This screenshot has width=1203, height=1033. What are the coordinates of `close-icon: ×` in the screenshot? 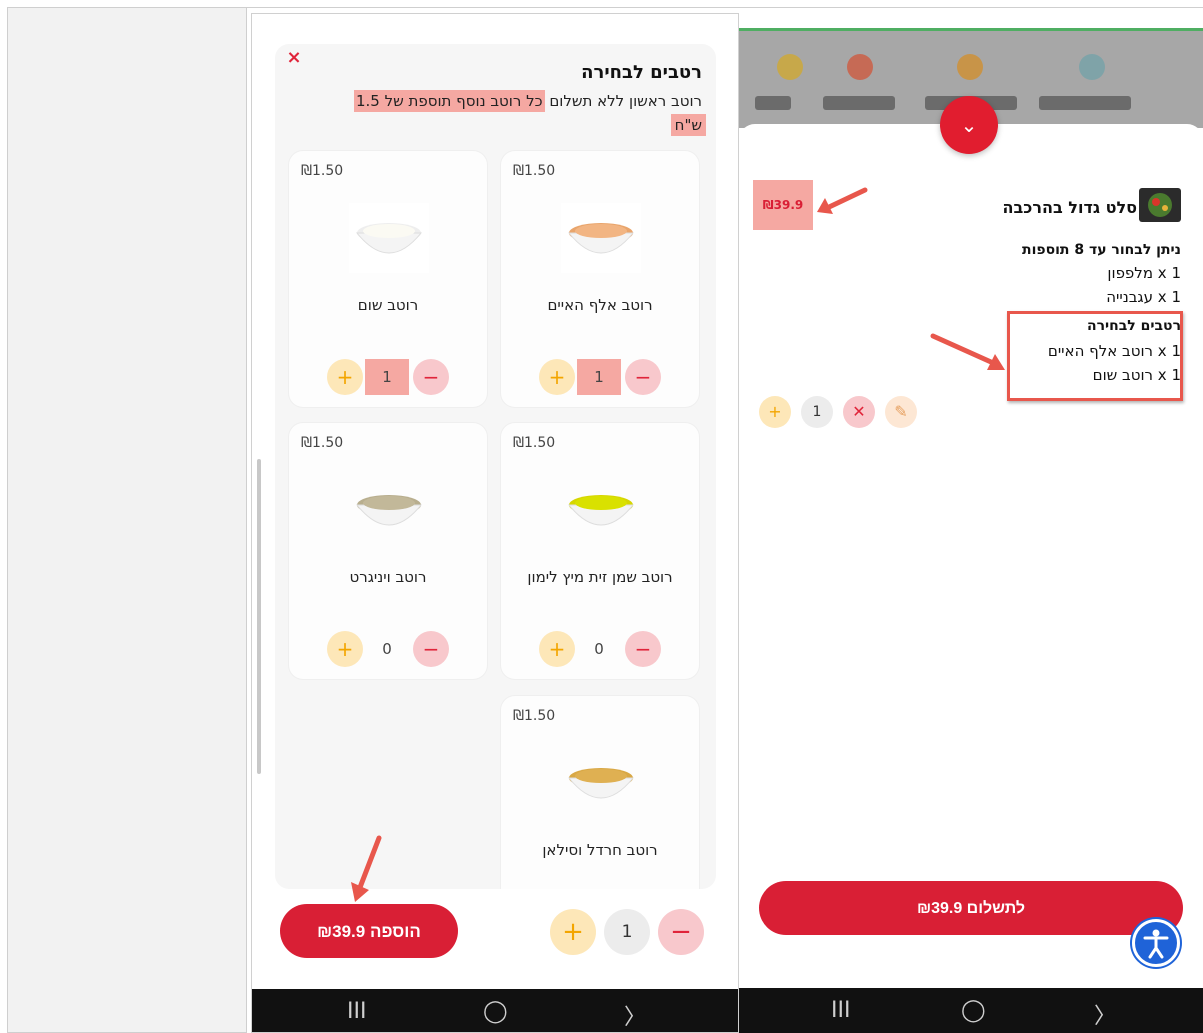 It's located at (294, 58).